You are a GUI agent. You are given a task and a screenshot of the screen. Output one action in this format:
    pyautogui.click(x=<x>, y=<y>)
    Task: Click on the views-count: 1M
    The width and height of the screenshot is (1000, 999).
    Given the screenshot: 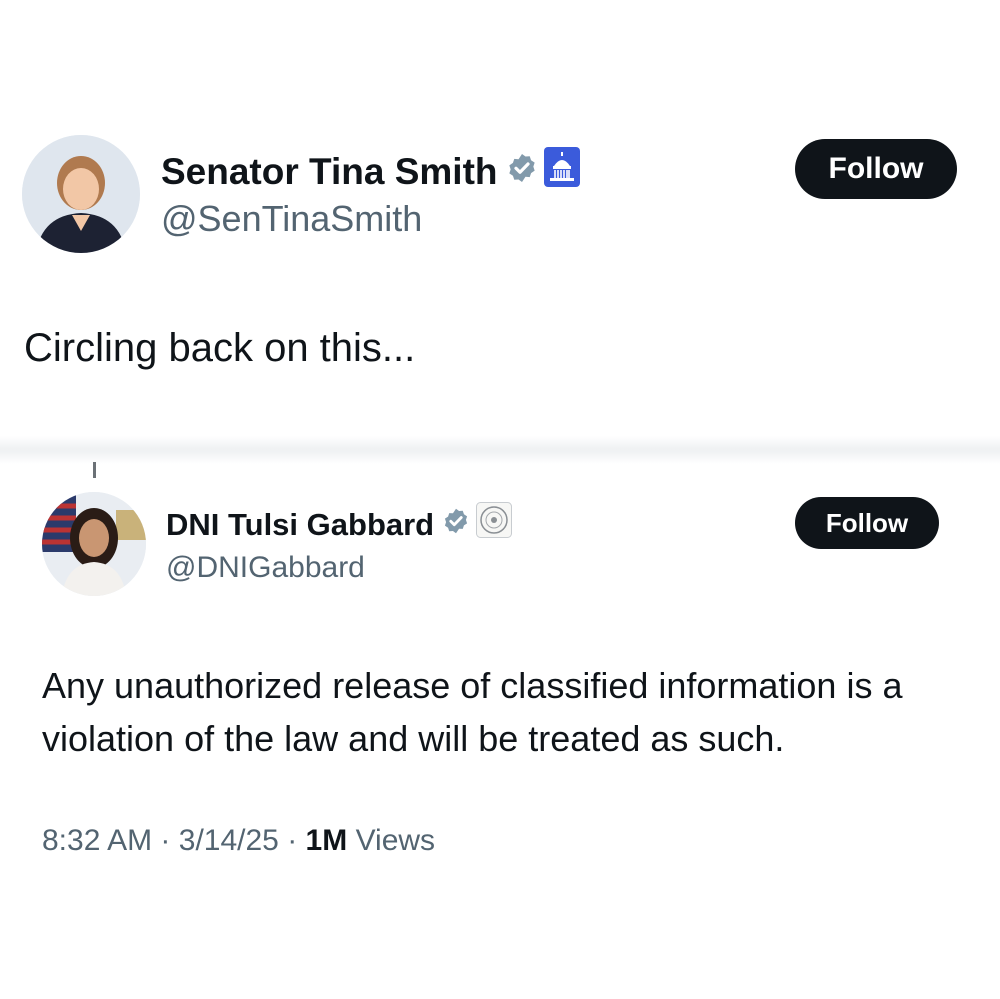 What is the action you would take?
    pyautogui.click(x=327, y=840)
    